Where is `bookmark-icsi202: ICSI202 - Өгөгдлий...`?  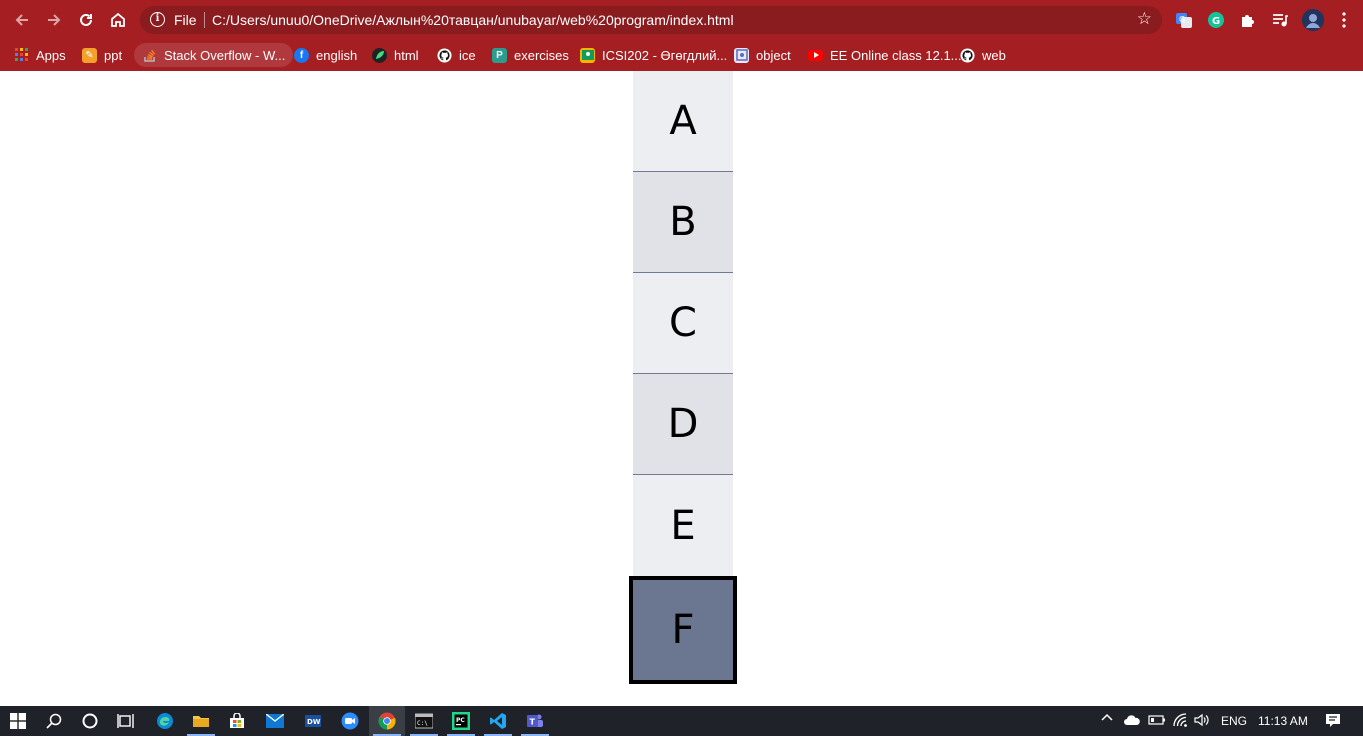 bookmark-icsi202: ICSI202 - Өгөгдлий... is located at coordinates (653, 55).